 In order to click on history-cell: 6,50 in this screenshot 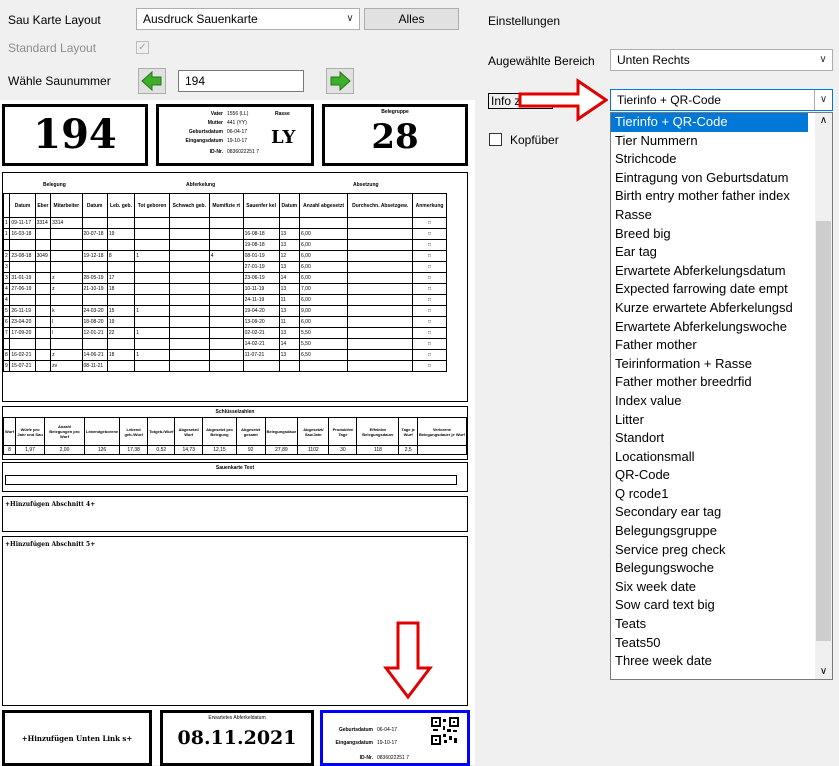, I will do `click(323, 355)`.